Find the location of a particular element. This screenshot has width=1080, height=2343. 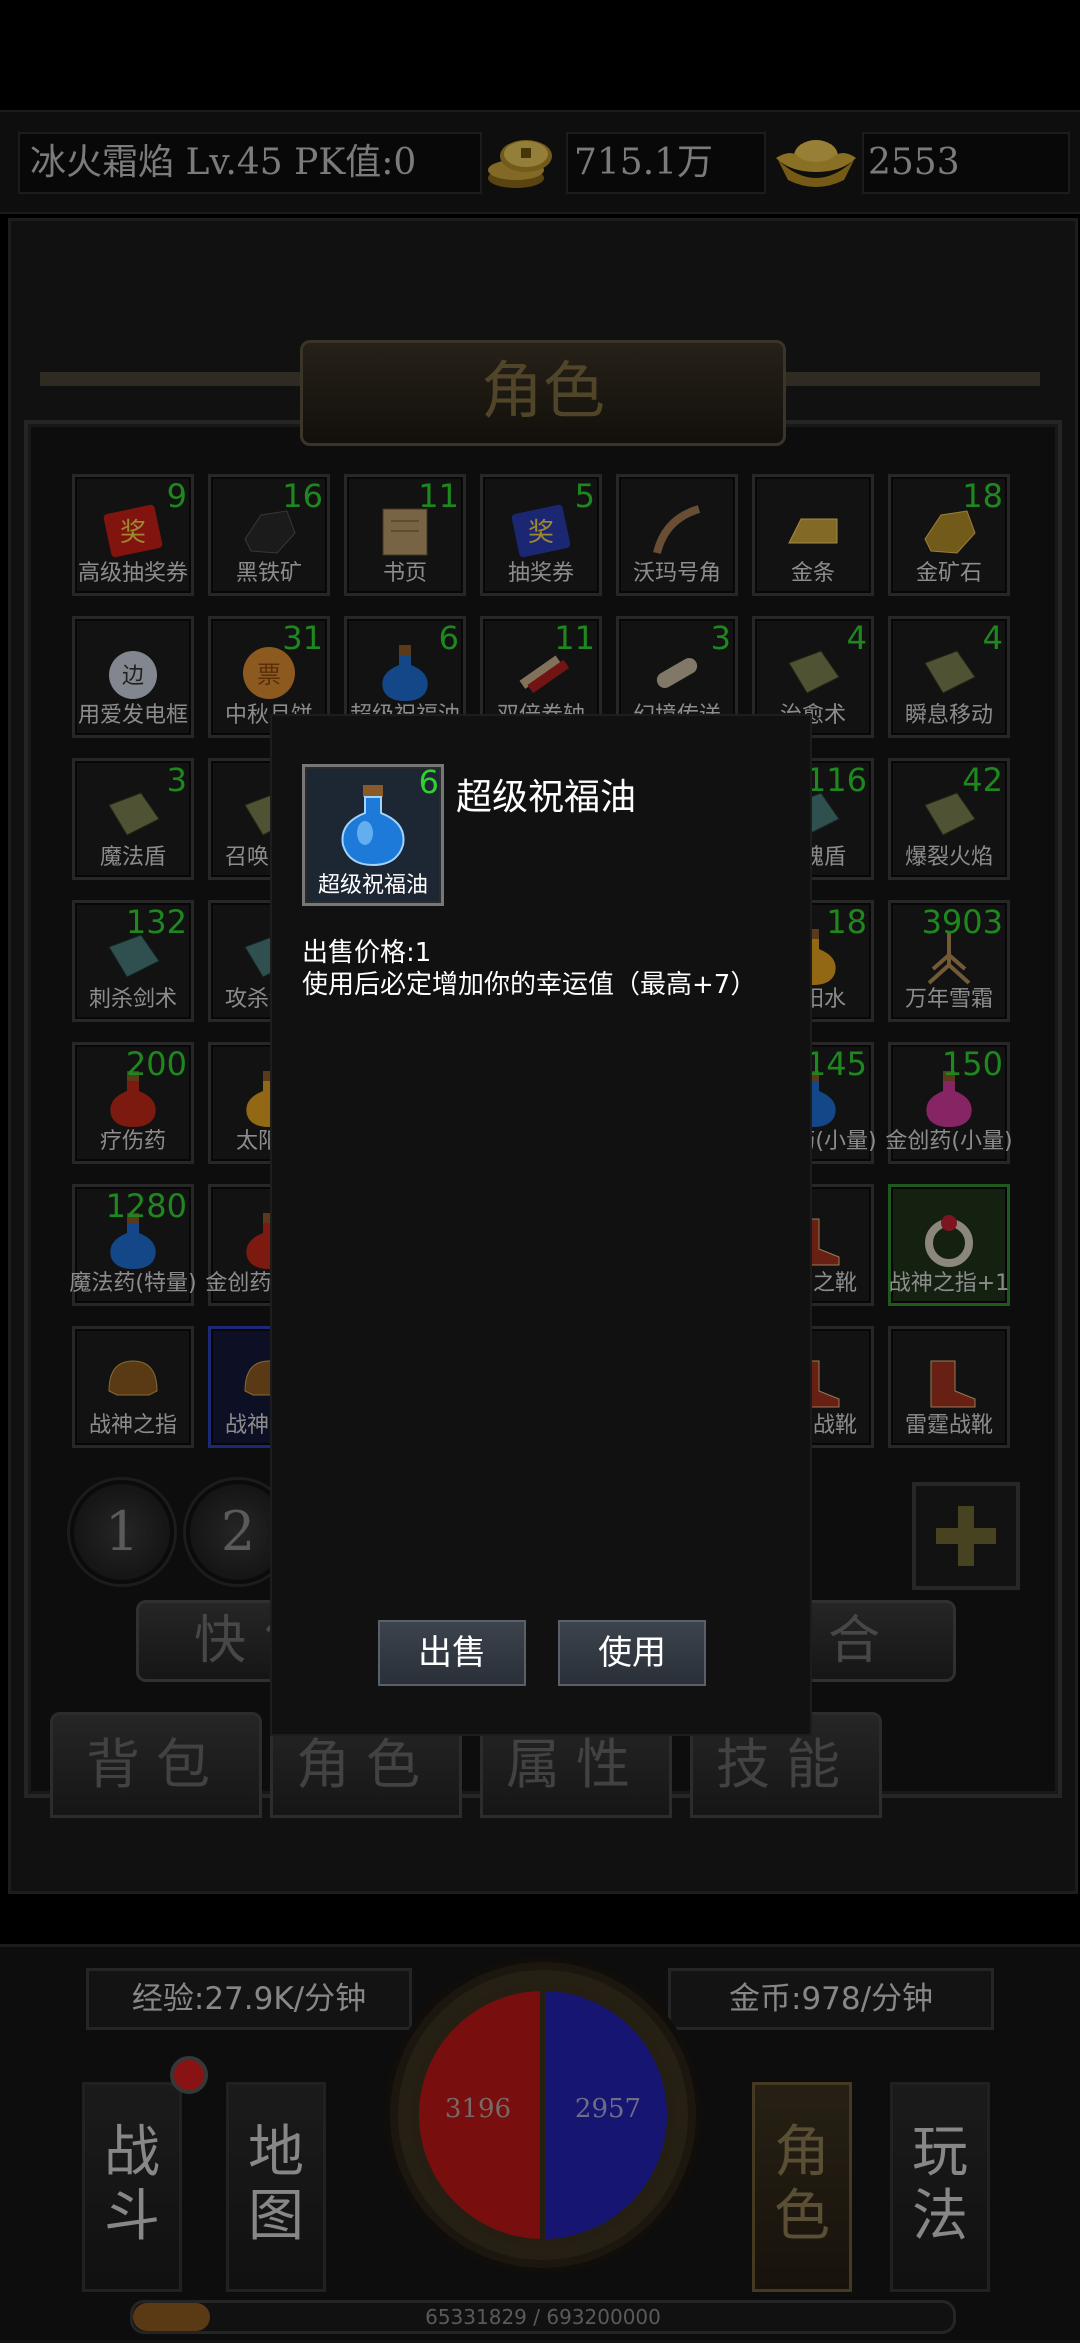

blue-potion-icon is located at coordinates (373, 826).